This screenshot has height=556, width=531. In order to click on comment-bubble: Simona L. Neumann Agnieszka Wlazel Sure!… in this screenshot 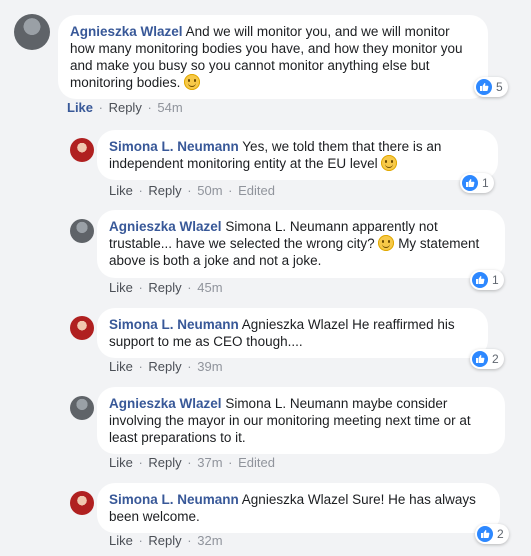, I will do `click(298, 508)`.